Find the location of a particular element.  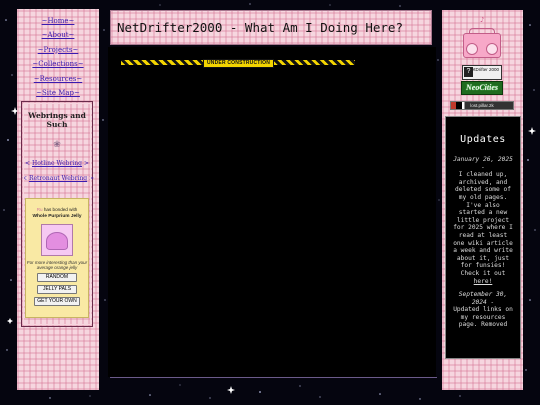

webring-hotline: < Hotline Webring > is located at coordinates (57, 163).